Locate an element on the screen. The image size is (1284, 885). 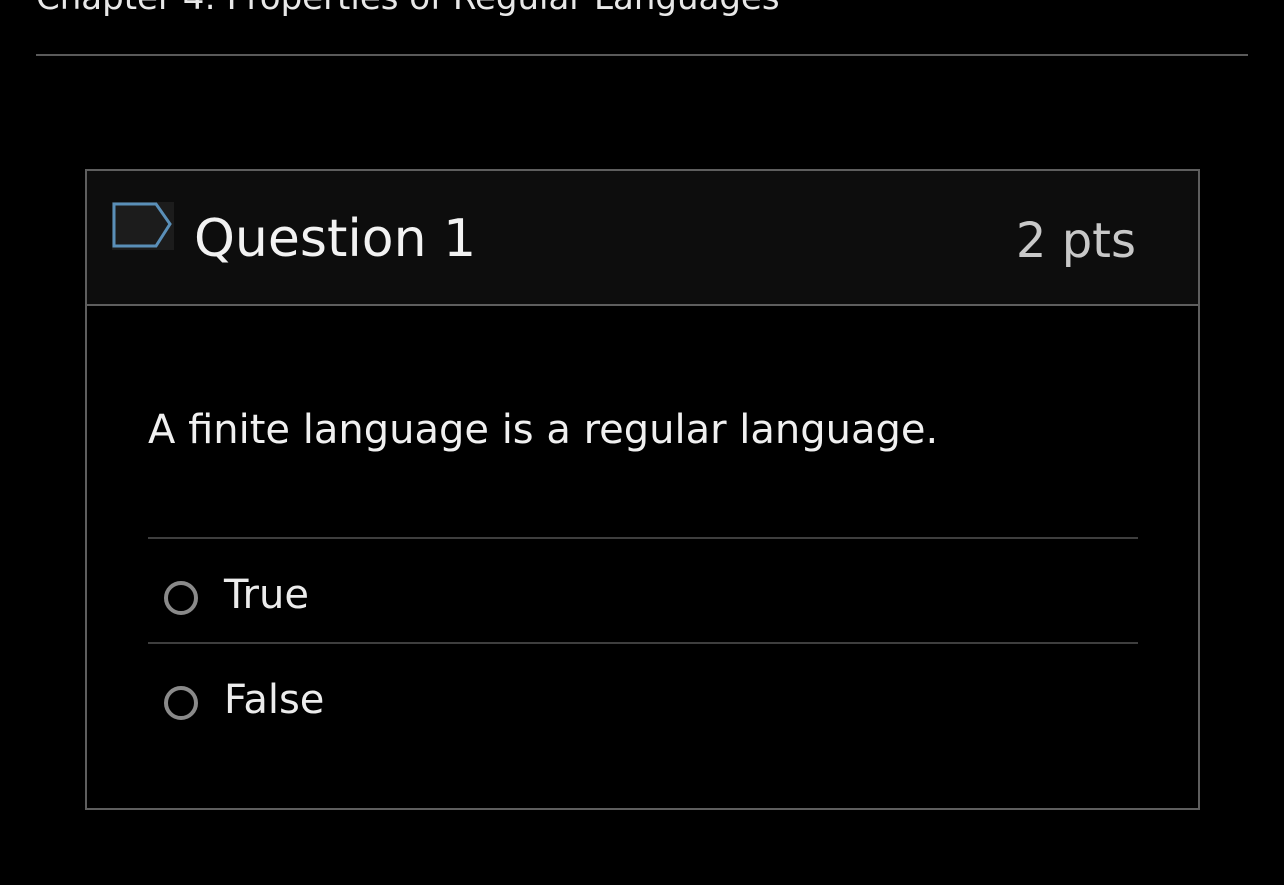
question-points: 2 pts is located at coordinates (1075, 241).